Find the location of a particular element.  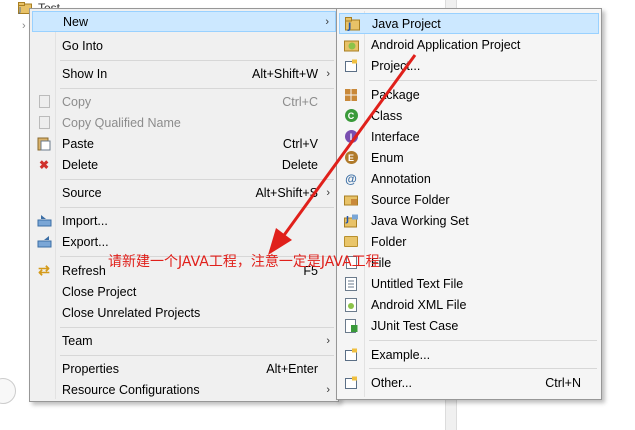

copy-qualified-icon is located at coordinates (44, 123).